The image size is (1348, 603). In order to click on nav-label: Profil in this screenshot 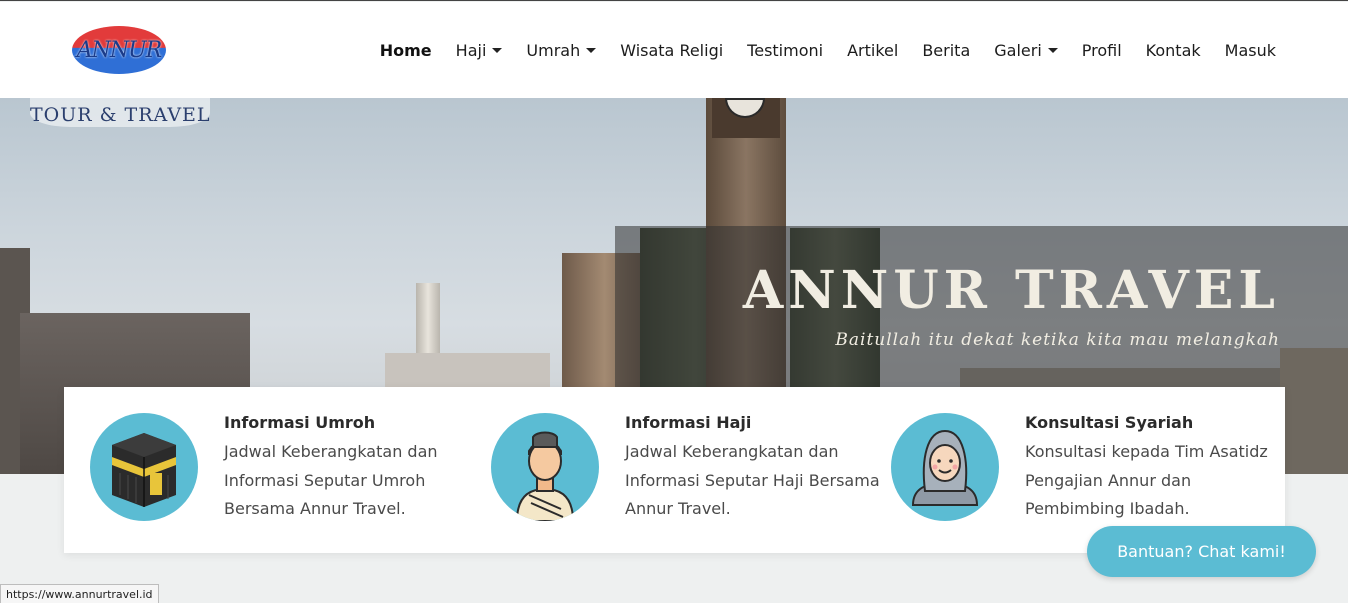, I will do `click(1101, 50)`.